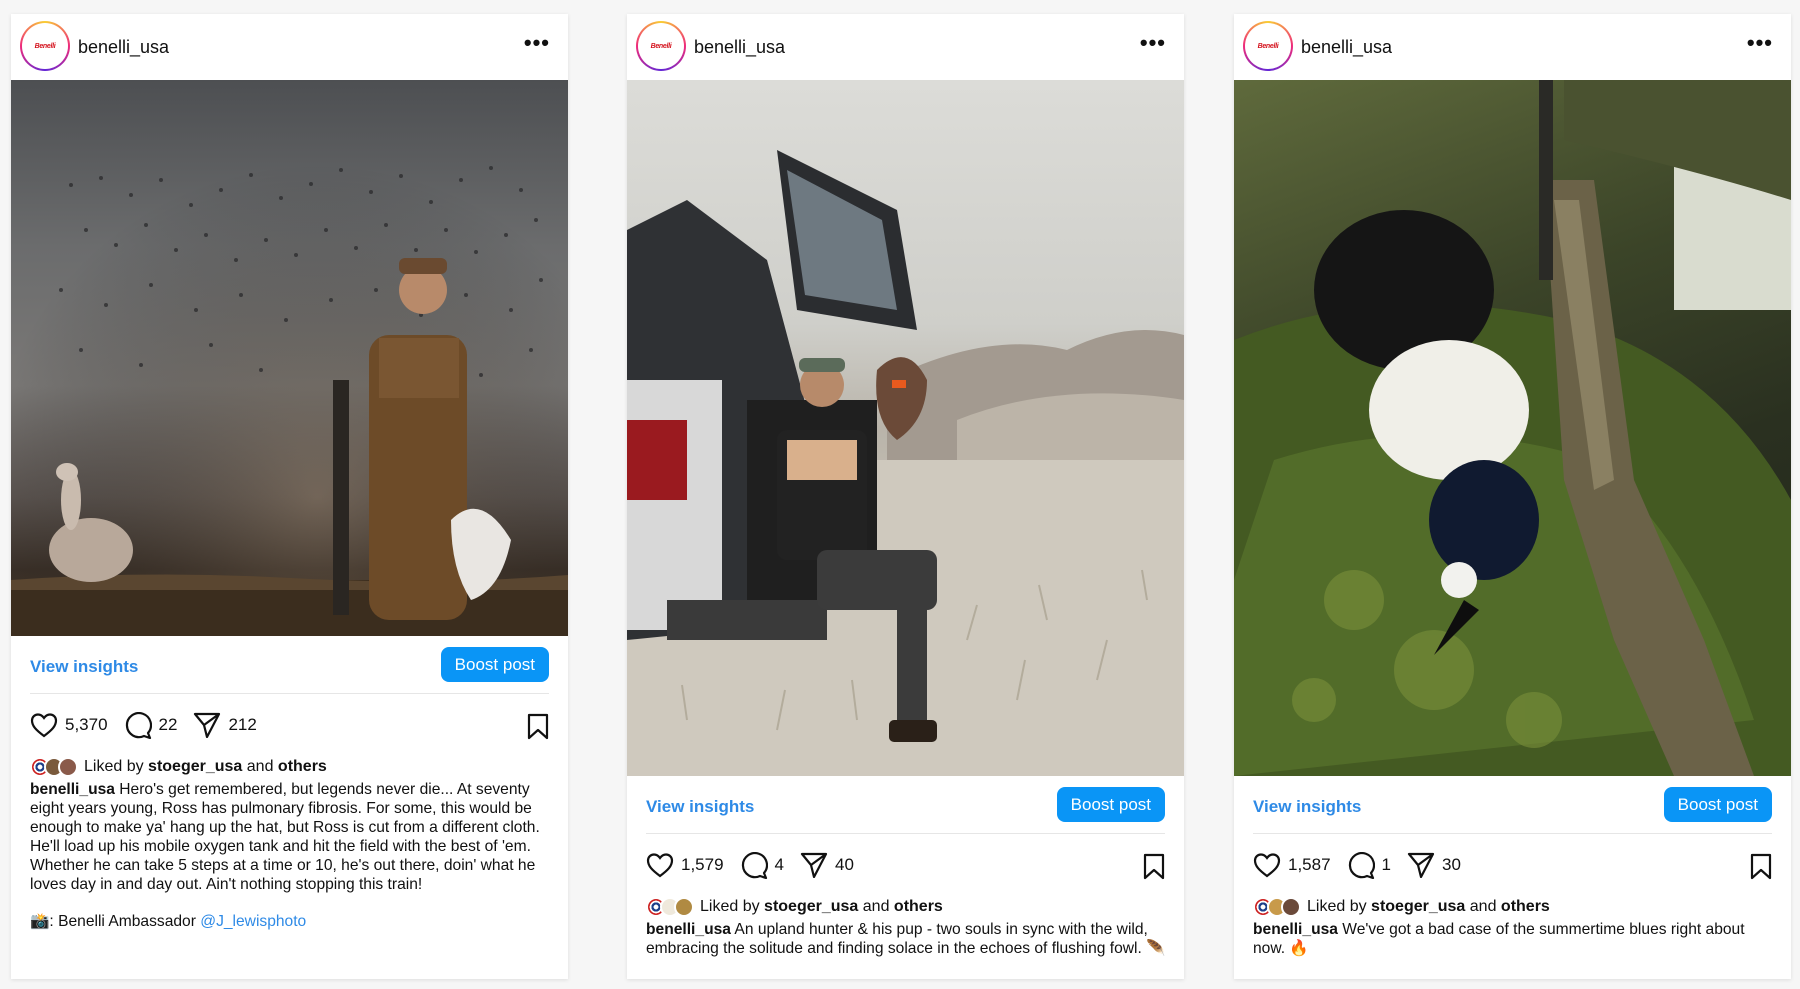  What do you see at coordinates (242, 724) in the screenshot?
I see `share-count: 212` at bounding box center [242, 724].